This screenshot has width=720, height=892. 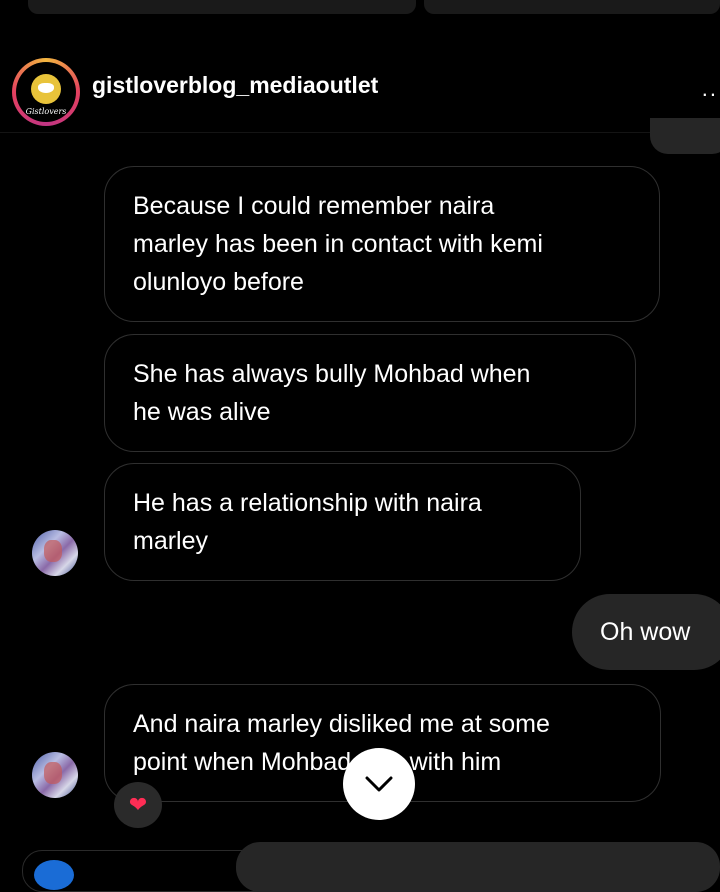 What do you see at coordinates (314, 206) in the screenshot?
I see `message-line: Because I could remember naira` at bounding box center [314, 206].